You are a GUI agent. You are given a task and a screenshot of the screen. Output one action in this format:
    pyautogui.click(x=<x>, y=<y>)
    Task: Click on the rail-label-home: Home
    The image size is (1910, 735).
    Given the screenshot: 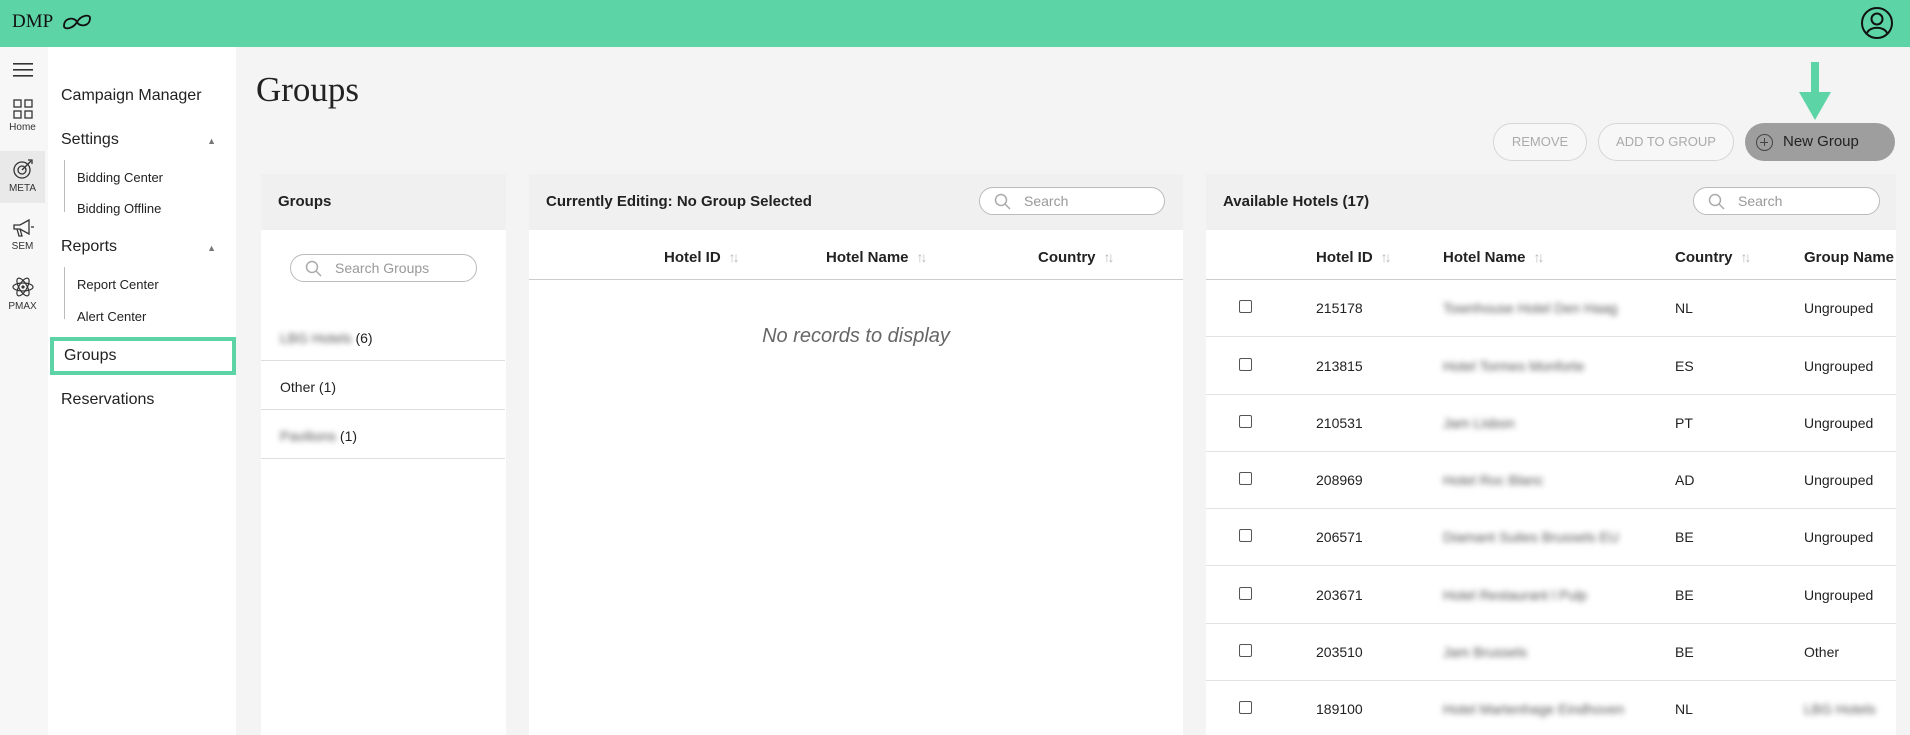 What is the action you would take?
    pyautogui.click(x=22, y=127)
    